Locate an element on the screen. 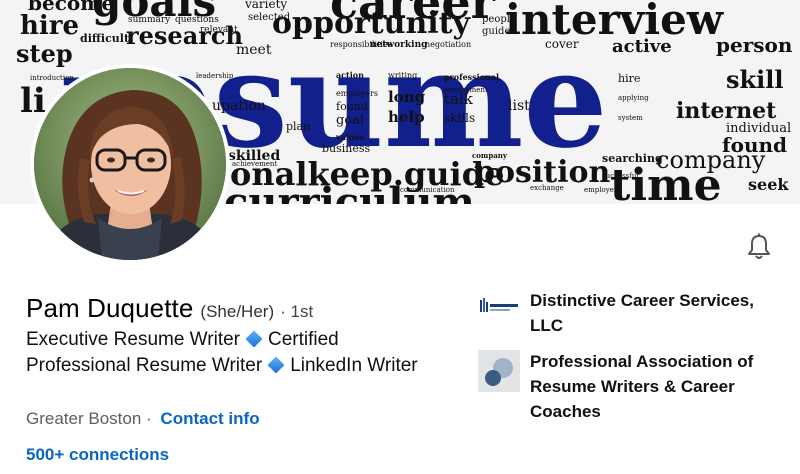 This screenshot has width=800, height=474. parw-logo-icon is located at coordinates (499, 371).